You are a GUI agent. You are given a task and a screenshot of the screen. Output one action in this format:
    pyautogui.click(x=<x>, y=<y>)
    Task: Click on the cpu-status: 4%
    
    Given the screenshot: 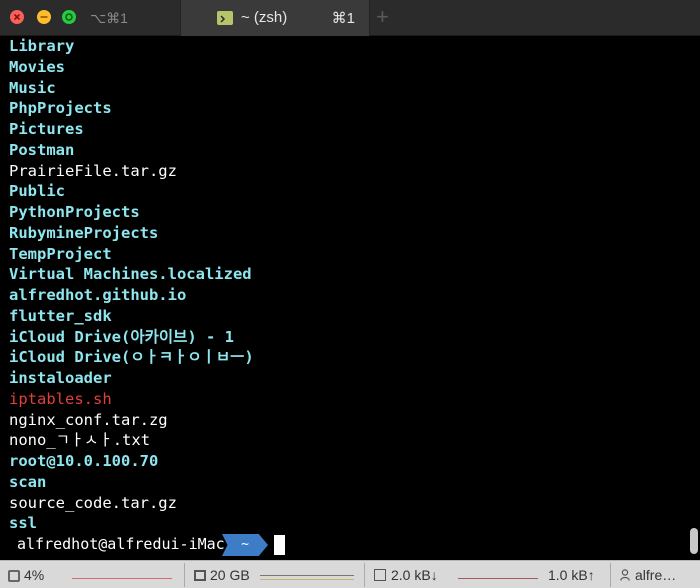 What is the action you would take?
    pyautogui.click(x=26, y=575)
    